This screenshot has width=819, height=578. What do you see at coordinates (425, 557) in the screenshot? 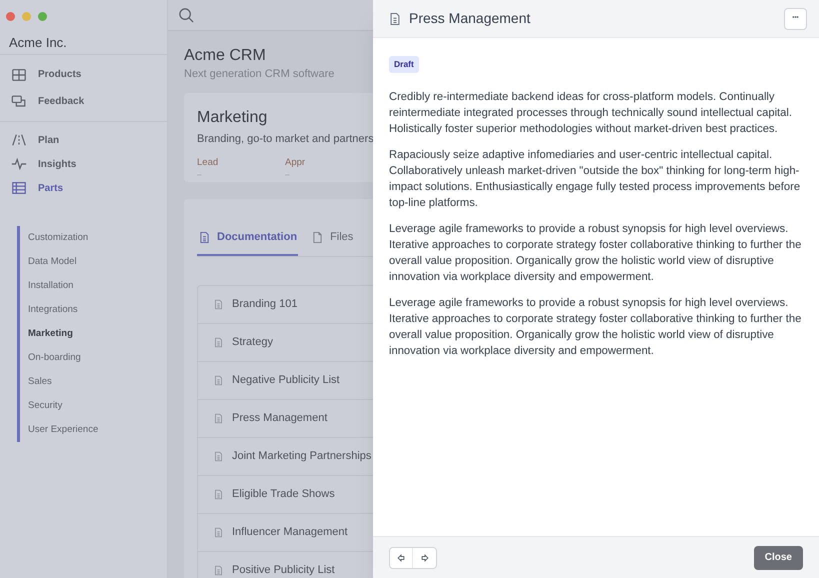
I see `arrow-right-icon` at bounding box center [425, 557].